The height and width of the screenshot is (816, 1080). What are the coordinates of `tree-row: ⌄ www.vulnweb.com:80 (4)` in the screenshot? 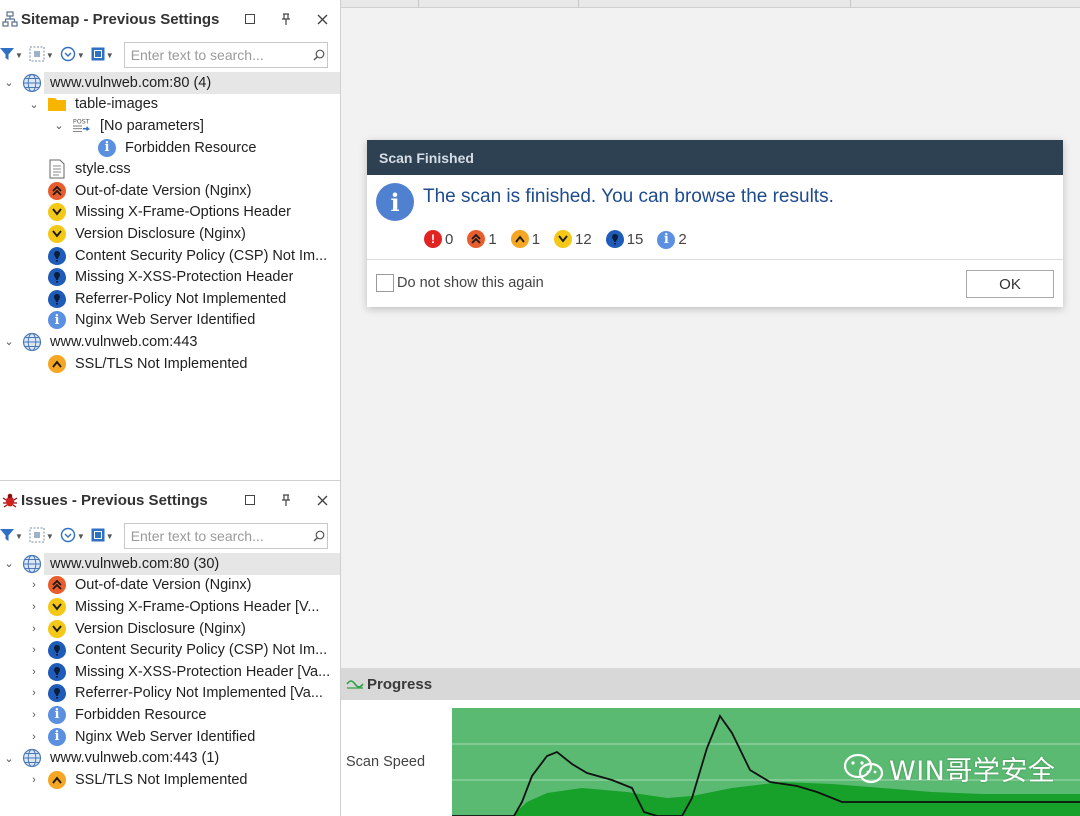 It's located at (170, 83).